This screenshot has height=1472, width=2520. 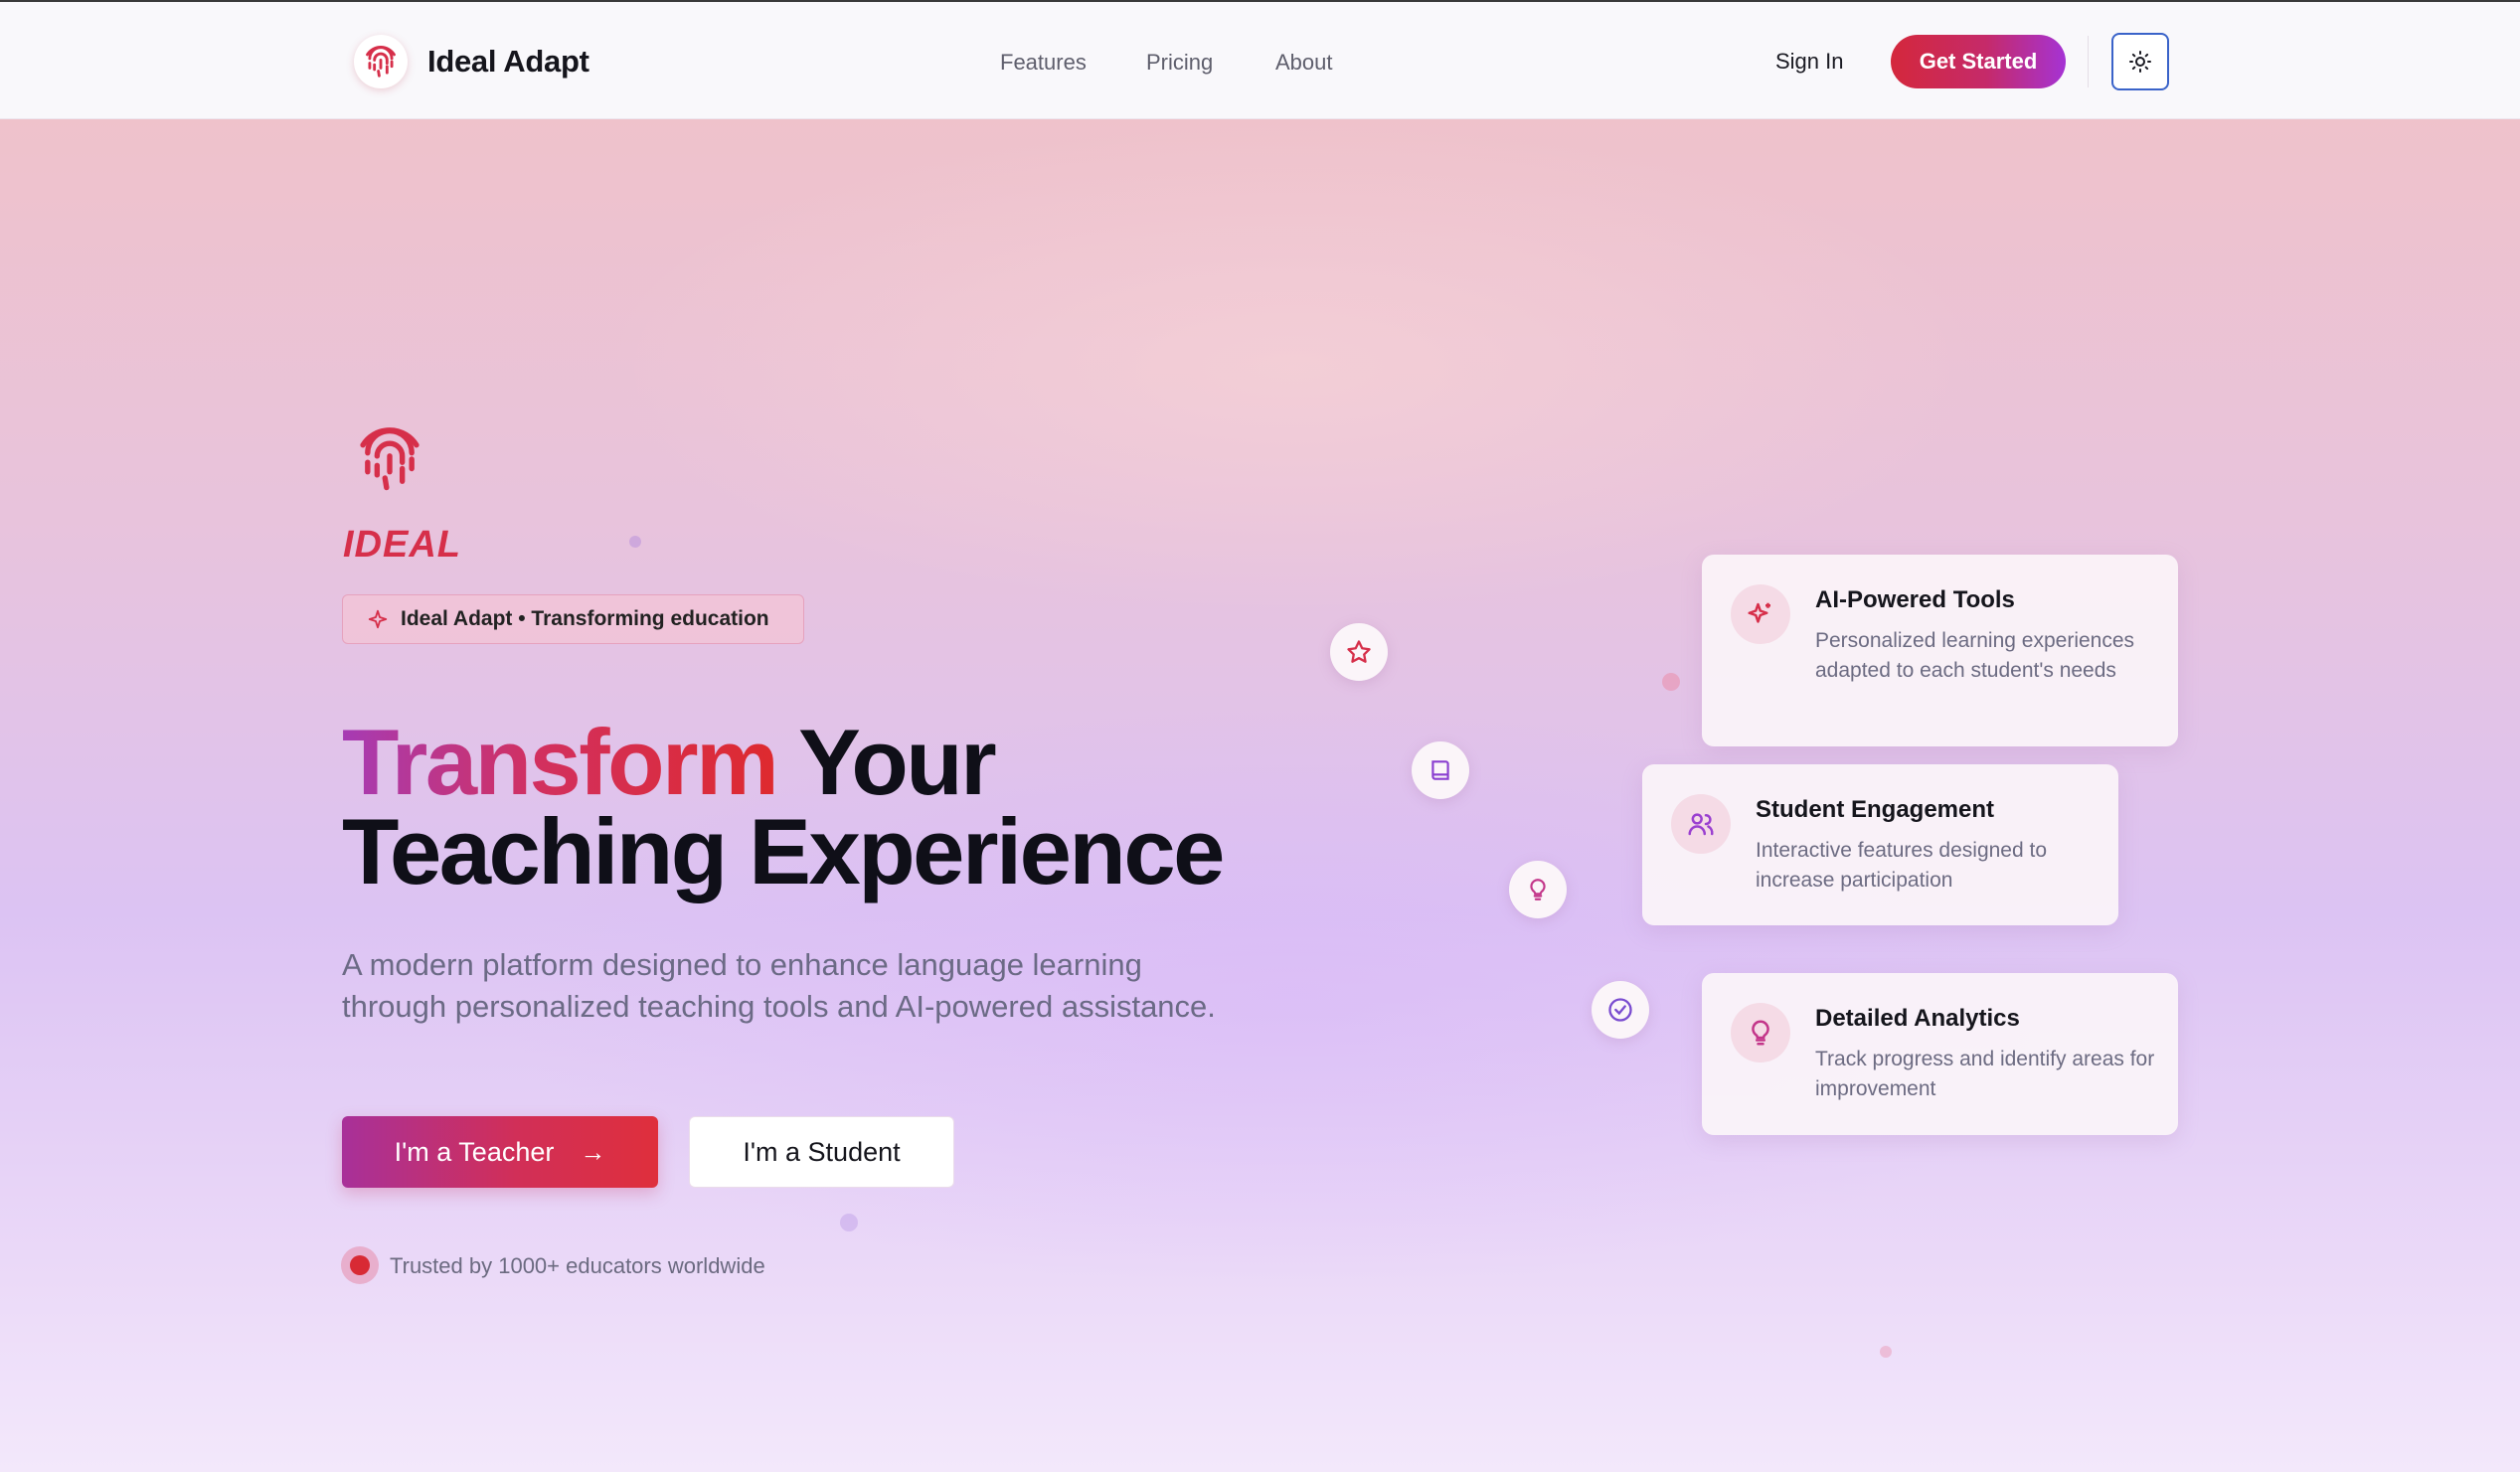 What do you see at coordinates (1043, 63) in the screenshot?
I see `nav-features: Features` at bounding box center [1043, 63].